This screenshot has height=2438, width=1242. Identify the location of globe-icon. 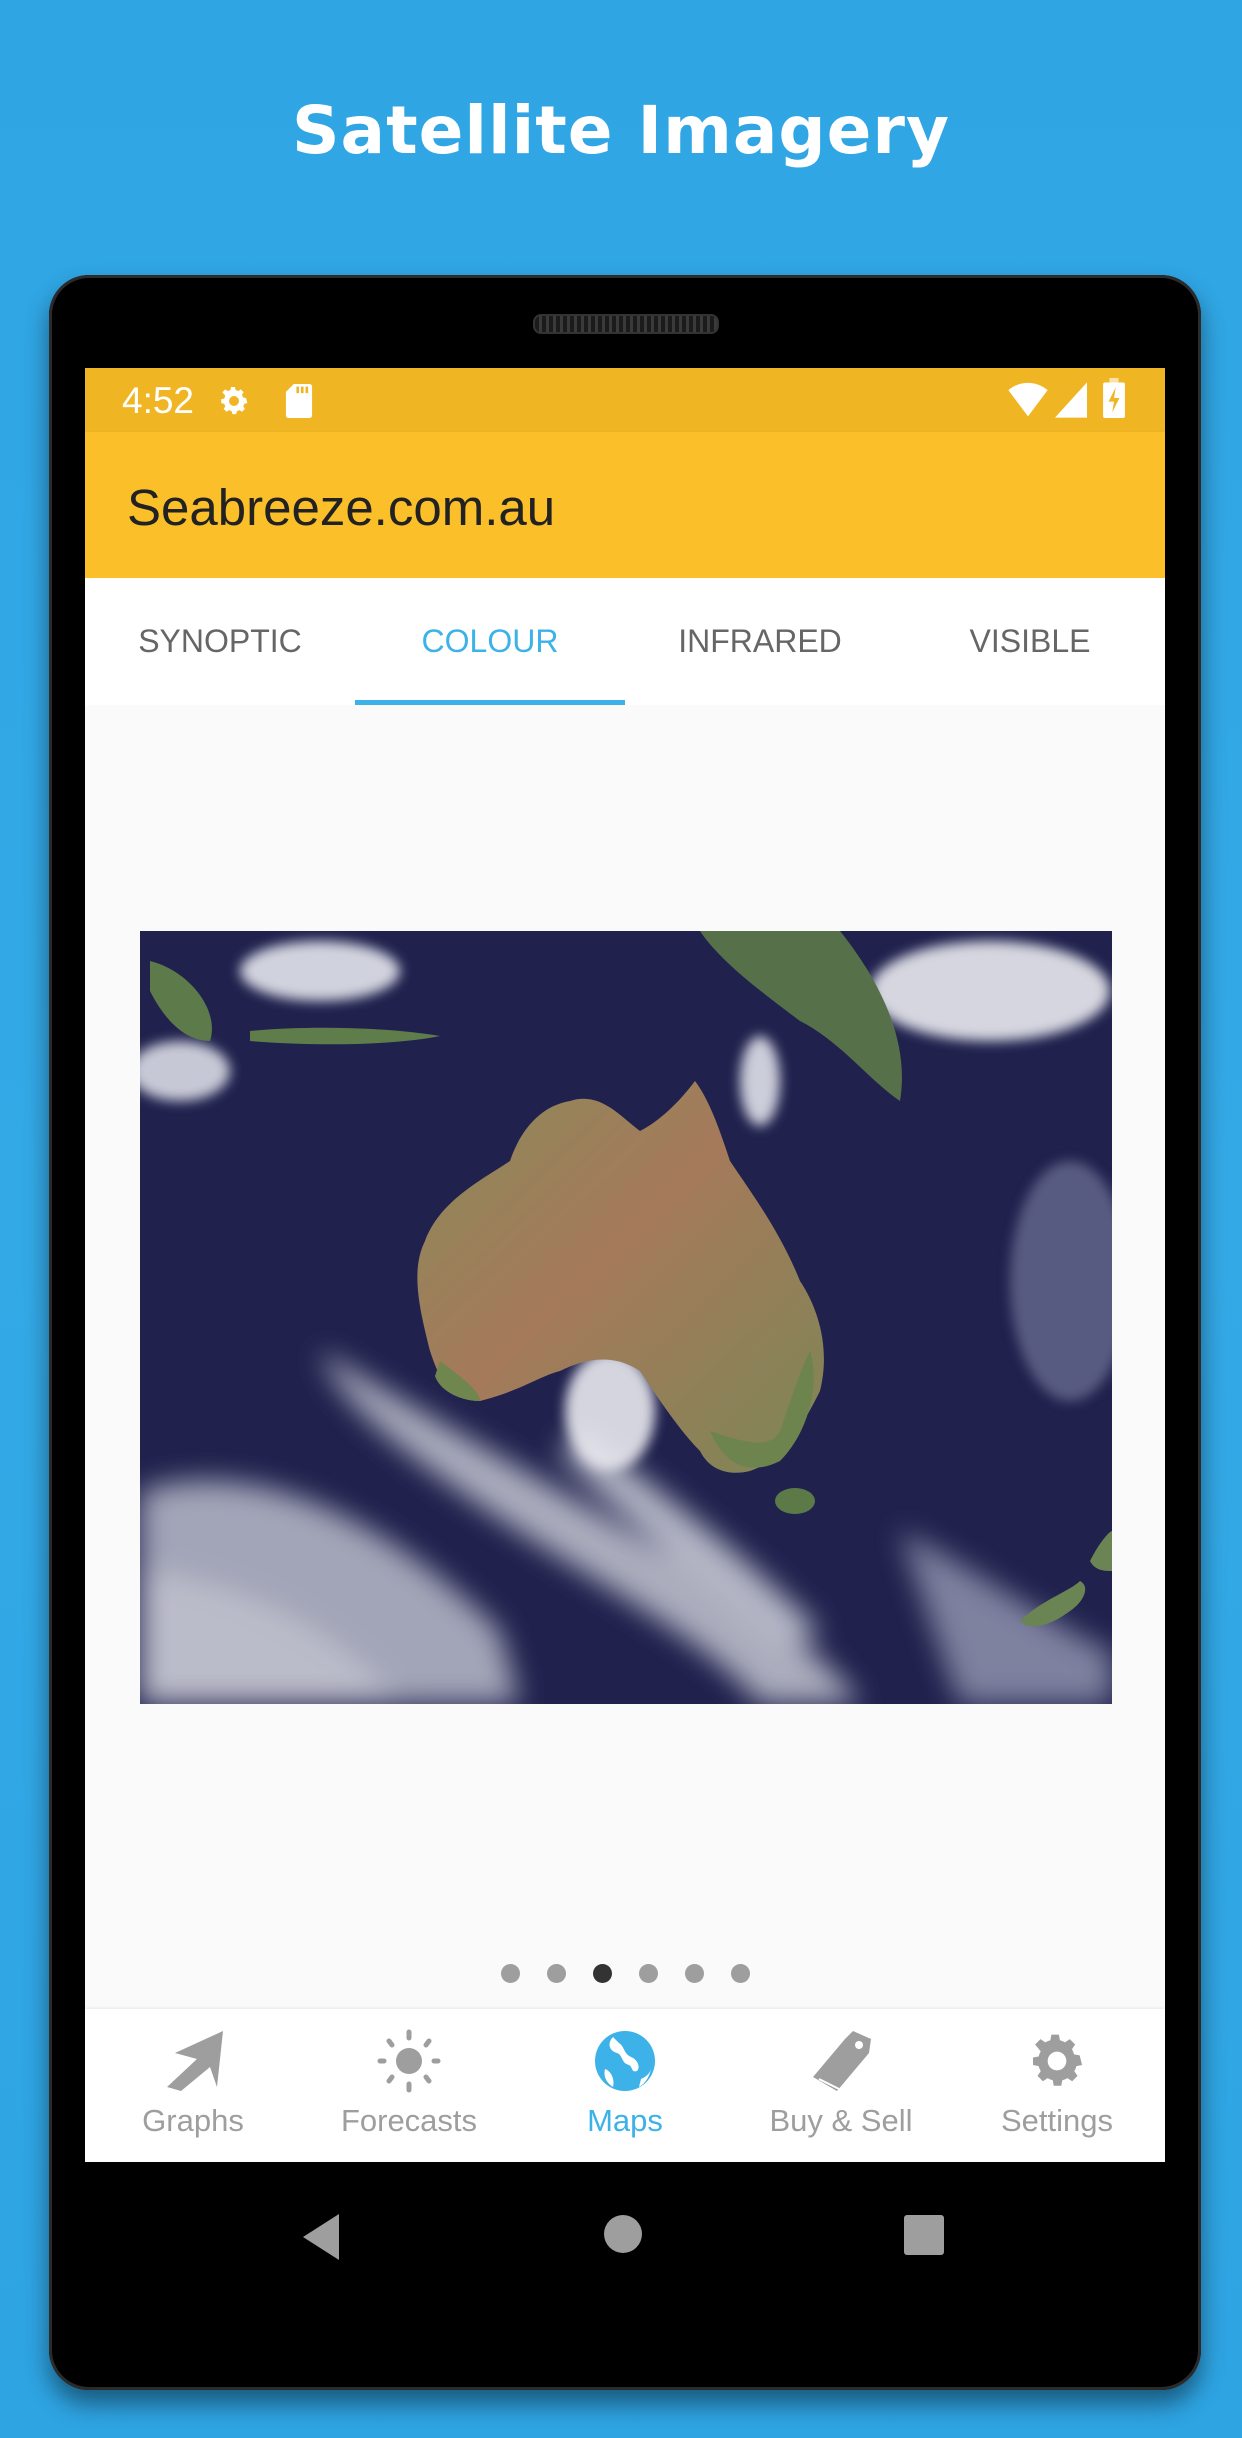
(625, 2061).